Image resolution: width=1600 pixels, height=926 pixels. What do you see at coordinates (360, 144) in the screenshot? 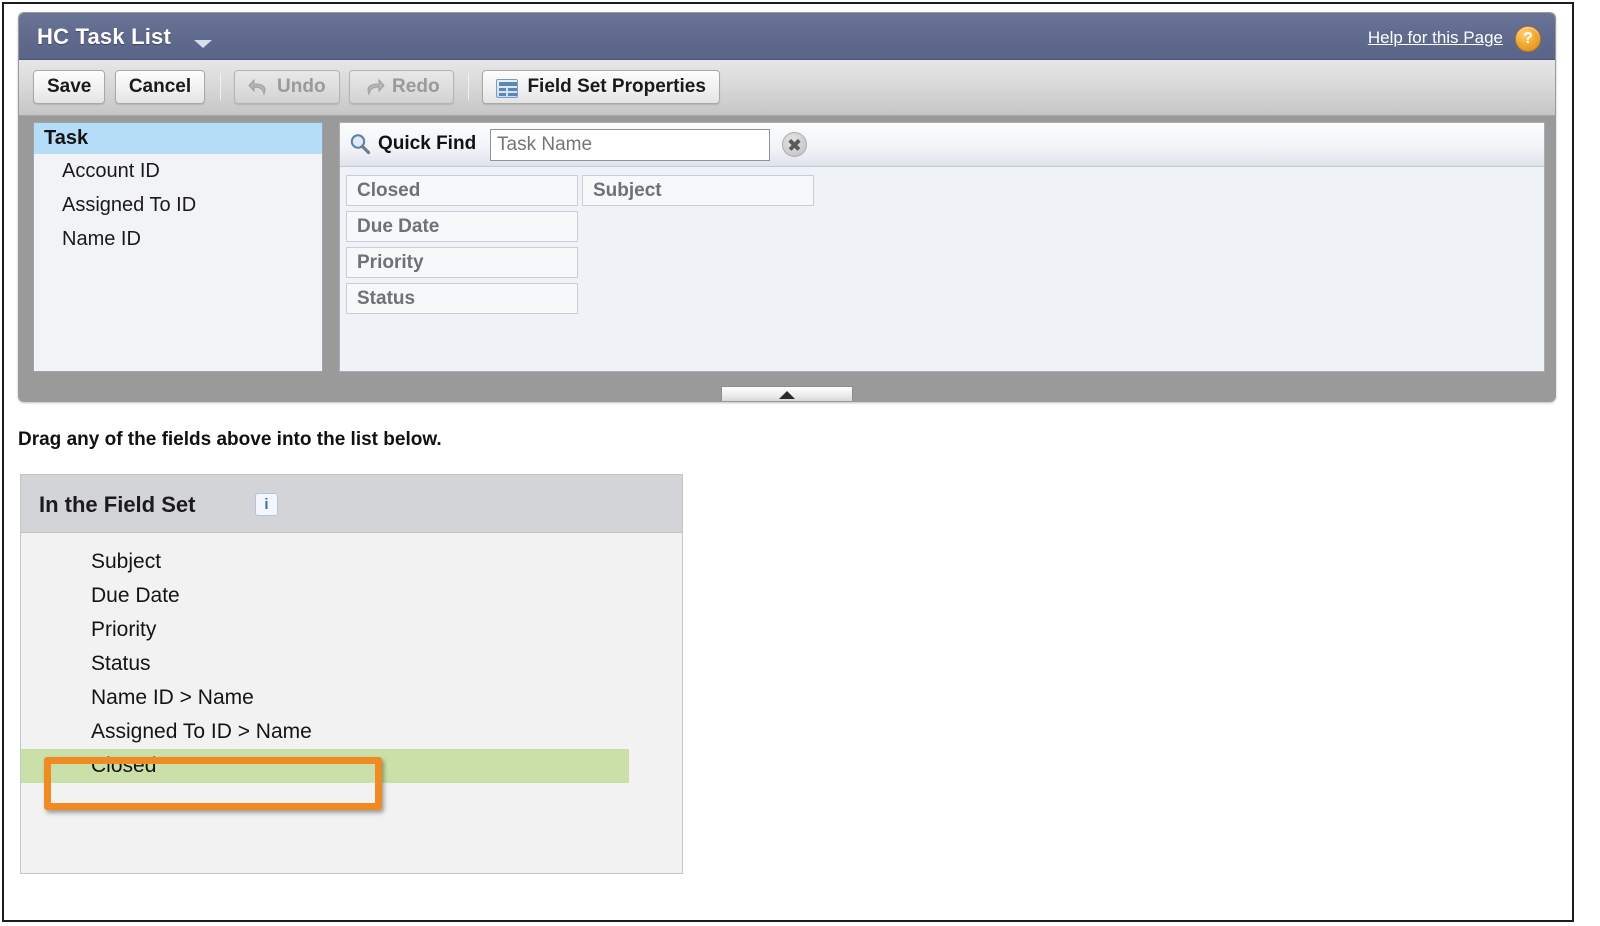
I see `magnifier-icon` at bounding box center [360, 144].